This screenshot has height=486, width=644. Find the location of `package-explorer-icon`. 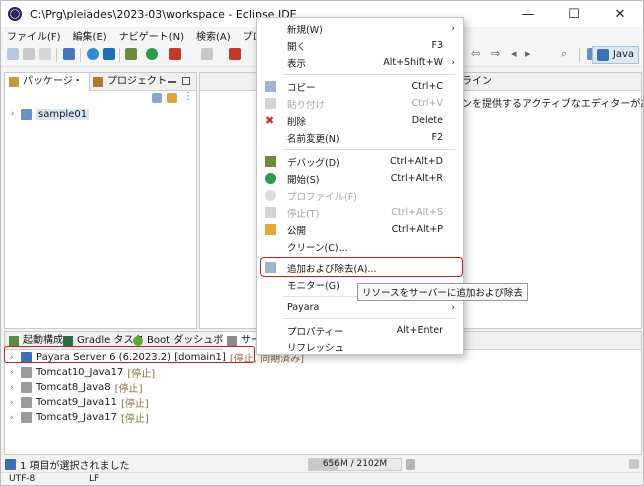

package-explorer-icon is located at coordinates (14, 82).